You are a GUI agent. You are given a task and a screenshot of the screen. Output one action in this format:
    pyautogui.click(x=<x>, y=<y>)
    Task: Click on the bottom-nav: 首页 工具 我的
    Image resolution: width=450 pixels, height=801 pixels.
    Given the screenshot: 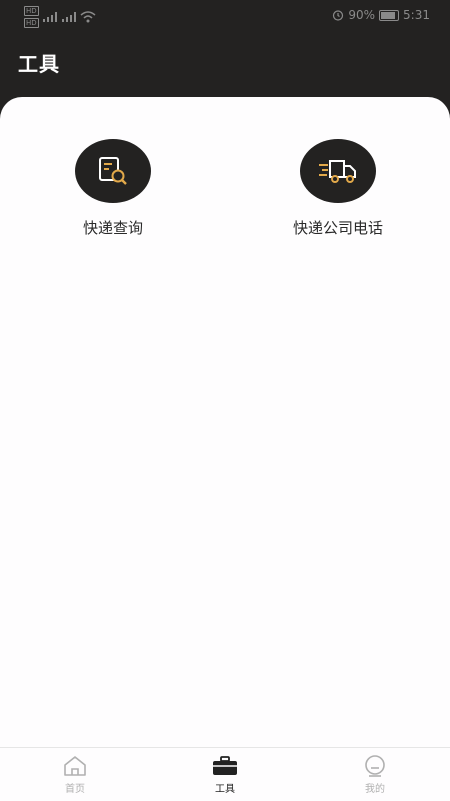 What is the action you would take?
    pyautogui.click(x=225, y=774)
    